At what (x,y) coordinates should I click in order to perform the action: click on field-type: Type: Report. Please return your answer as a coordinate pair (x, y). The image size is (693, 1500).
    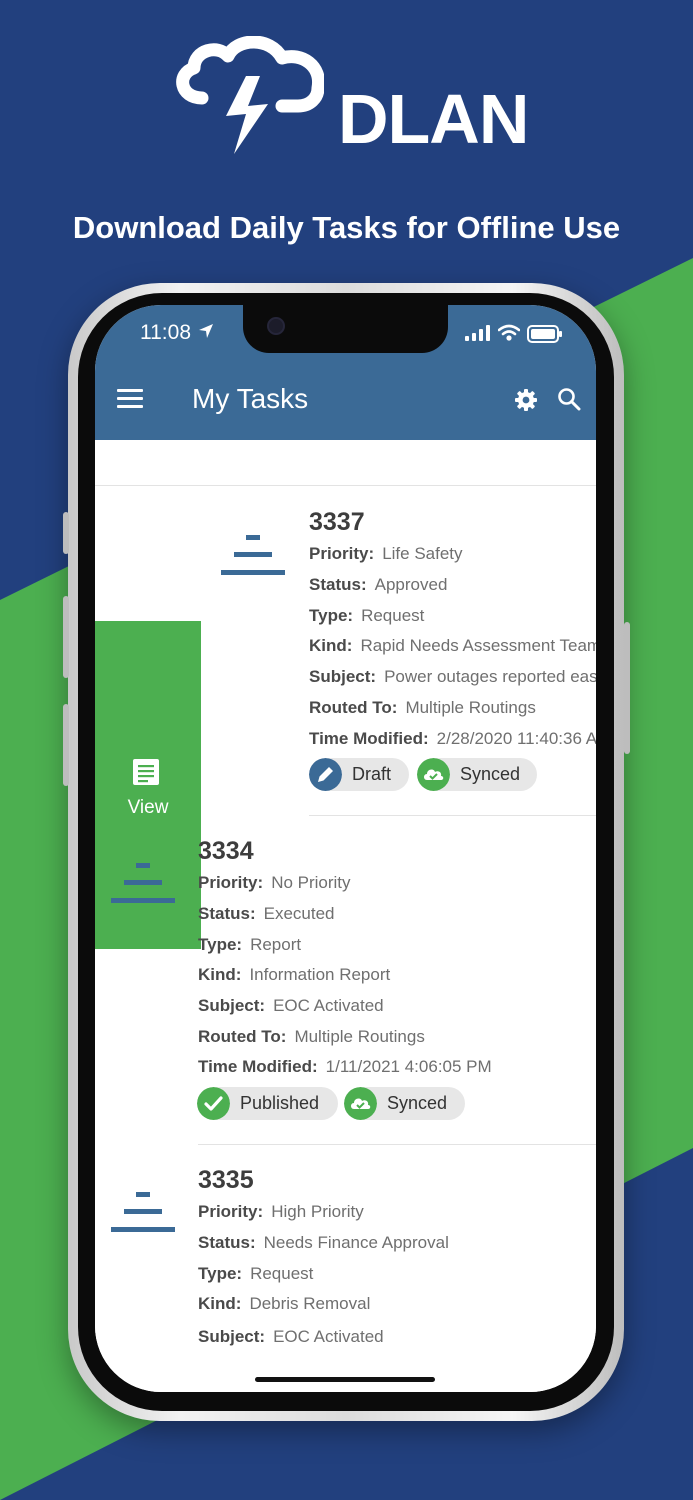
    Looking at the image, I should click on (250, 944).